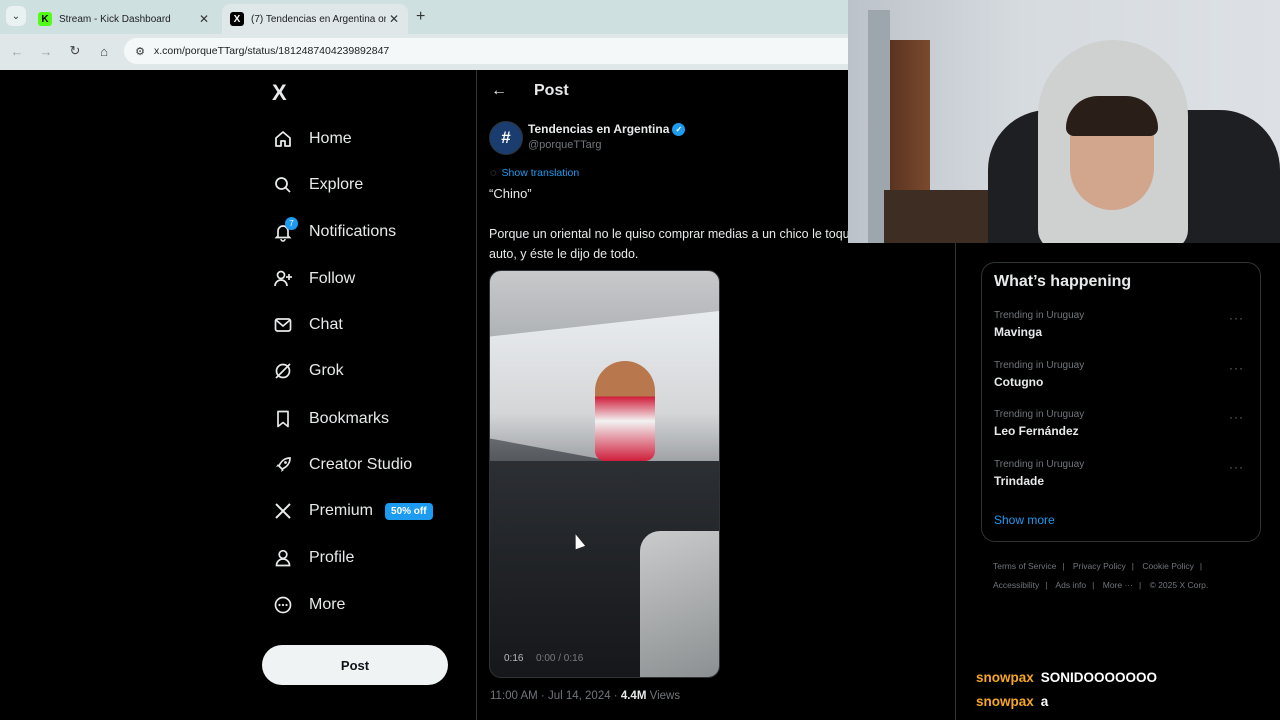  Describe the element at coordinates (1036, 431) in the screenshot. I see `trend-name: Leo Fernández` at that location.